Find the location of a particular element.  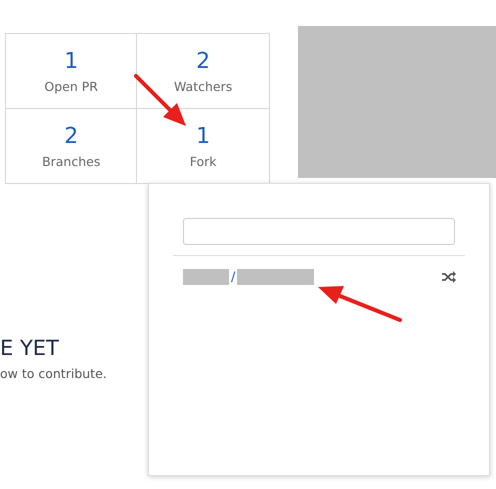

stat-label: Watchers is located at coordinates (203, 86).